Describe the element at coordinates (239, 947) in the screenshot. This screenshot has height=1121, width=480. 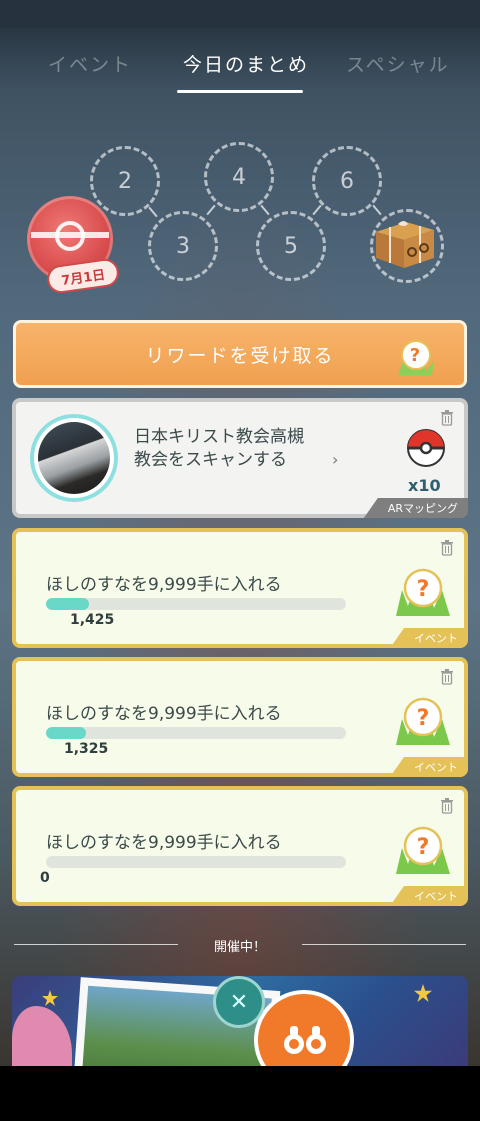
I see `section-label: 開催中！` at that location.